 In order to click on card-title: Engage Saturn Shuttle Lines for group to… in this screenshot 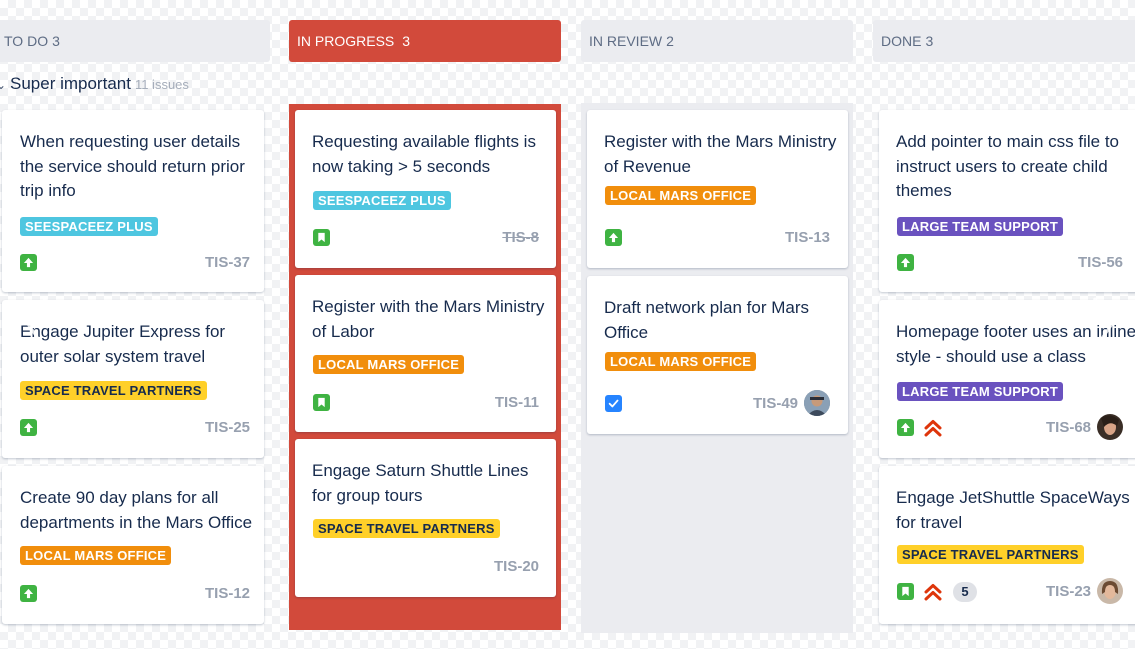, I will do `click(420, 483)`.